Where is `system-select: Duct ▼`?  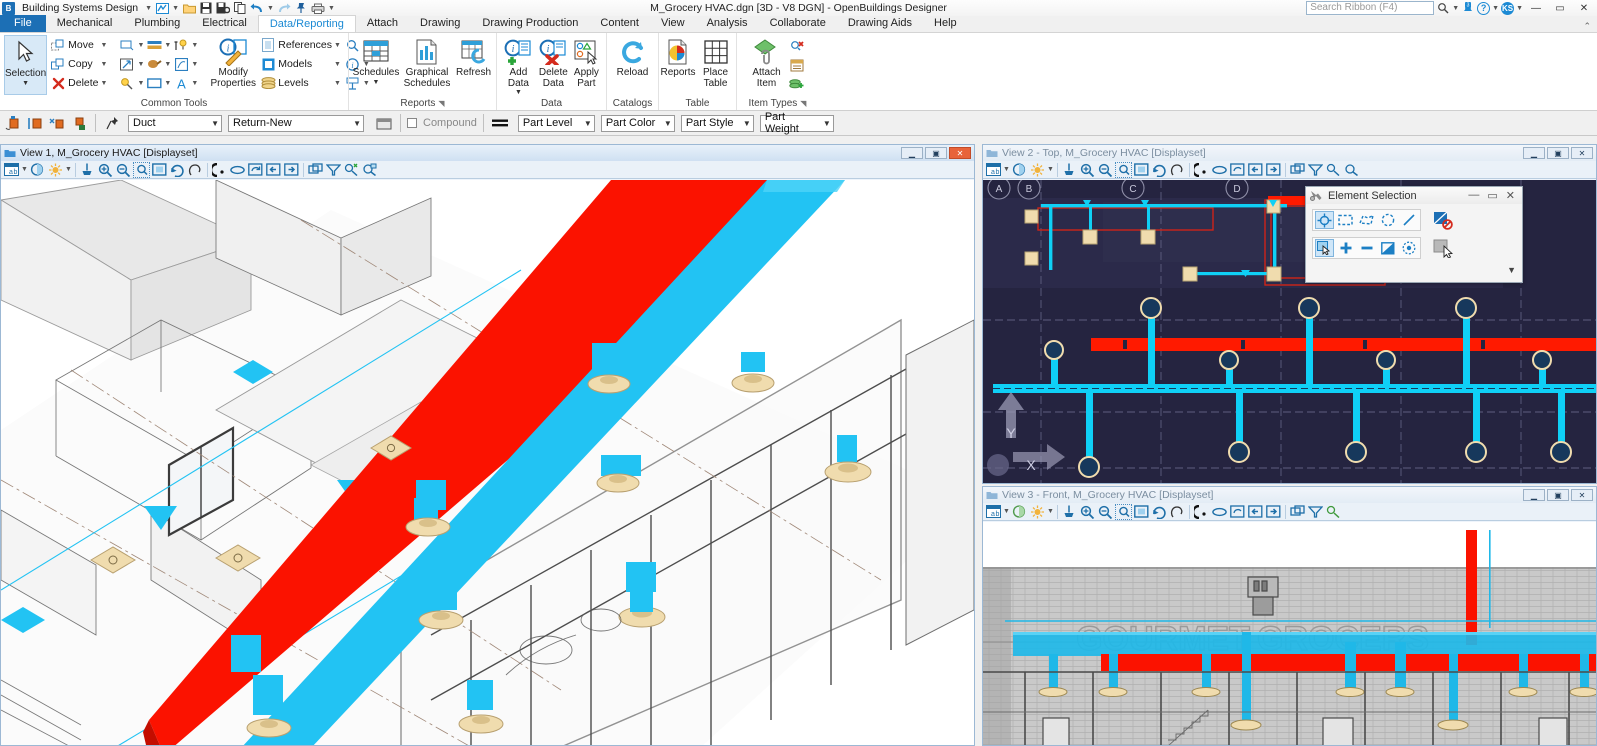 system-select: Duct ▼ is located at coordinates (175, 123).